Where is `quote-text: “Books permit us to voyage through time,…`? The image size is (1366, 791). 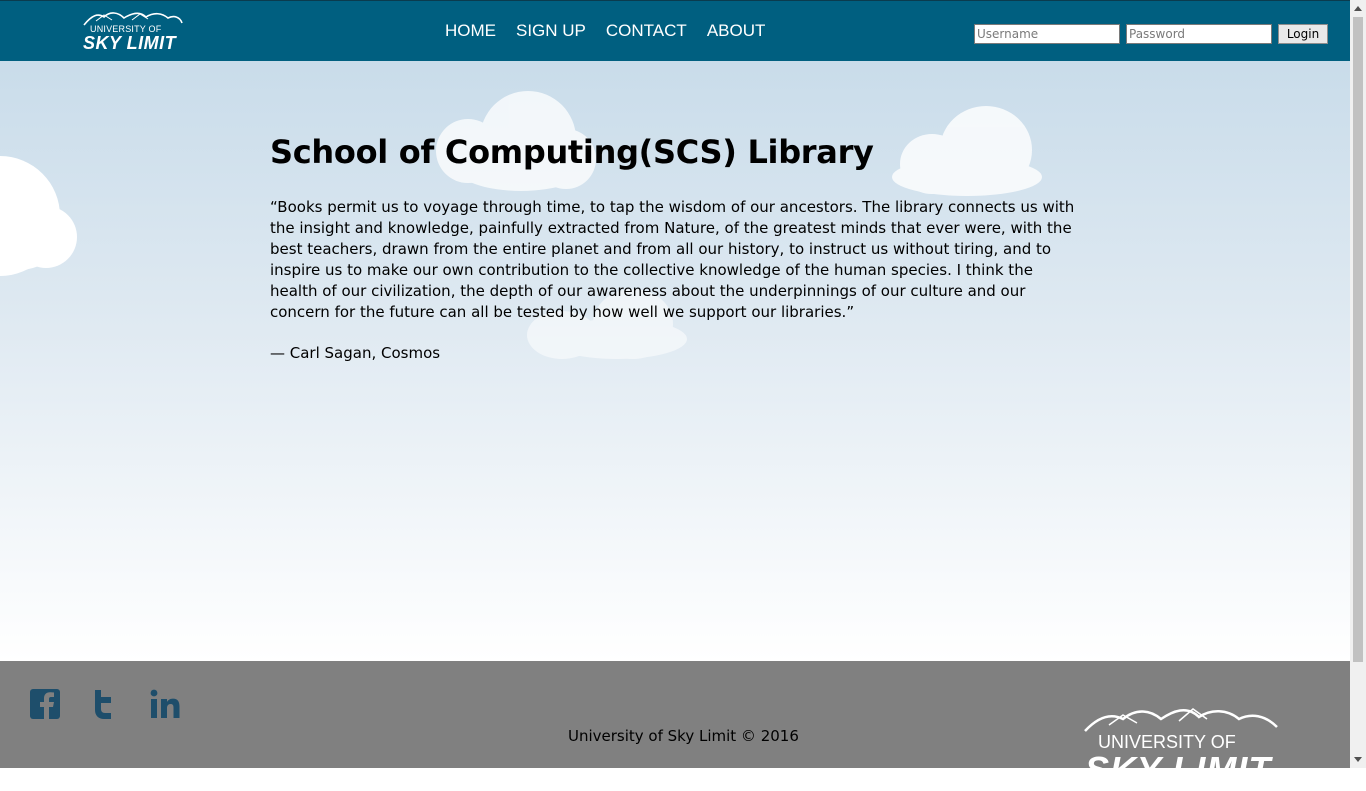
quote-text: “Books permit us to voyage through time,… is located at coordinates (672, 259).